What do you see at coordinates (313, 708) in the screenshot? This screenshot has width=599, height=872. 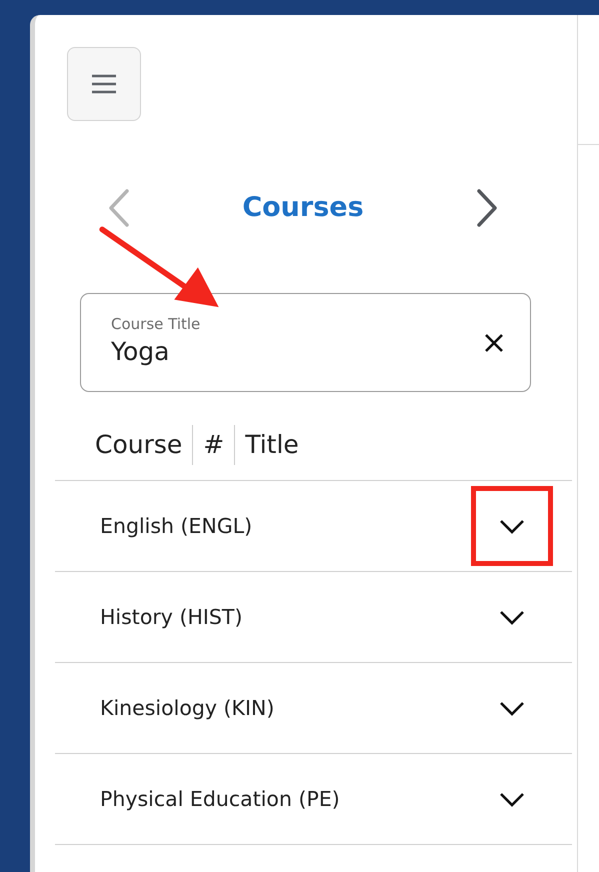 I see `subject-row: Kinesiology (KIN)` at bounding box center [313, 708].